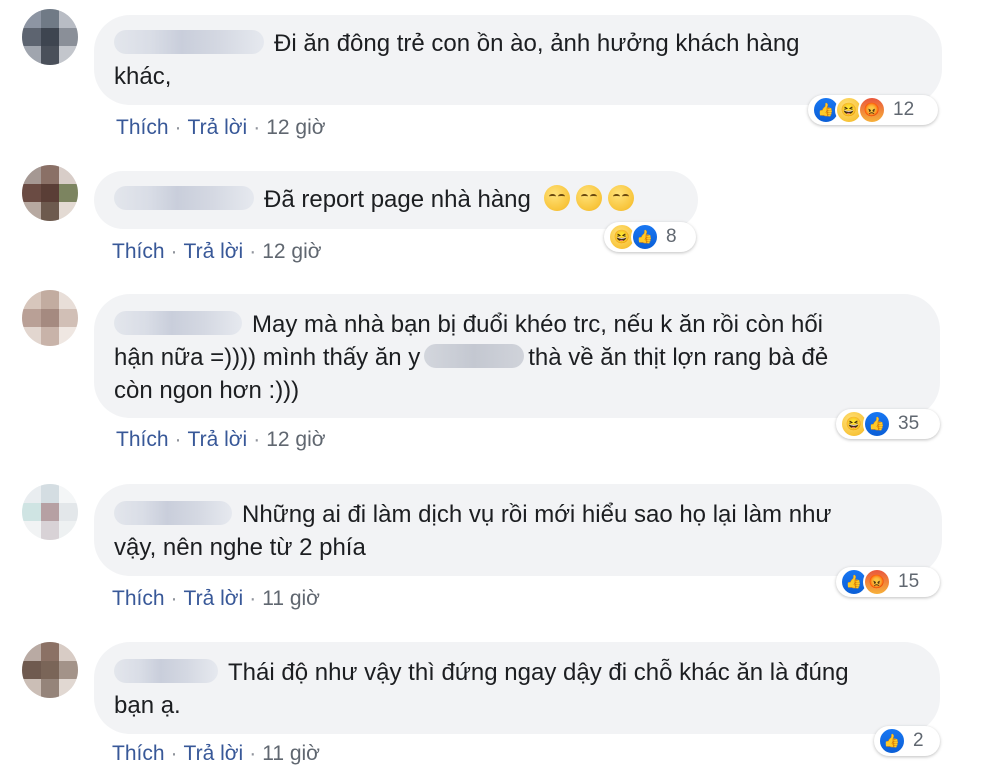 The image size is (1008, 777). What do you see at coordinates (909, 581) in the screenshot?
I see `reaction-count: 15` at bounding box center [909, 581].